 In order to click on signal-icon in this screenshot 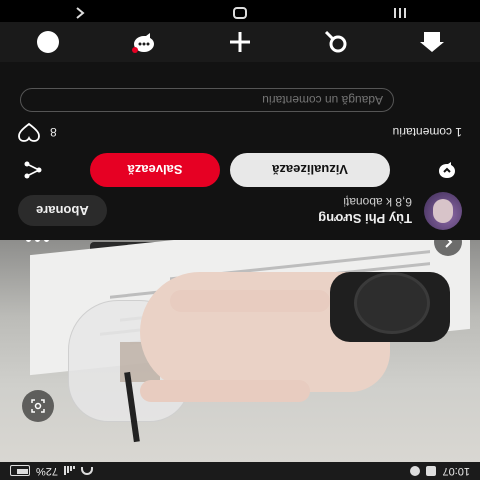, I will do `click(70, 471)`.